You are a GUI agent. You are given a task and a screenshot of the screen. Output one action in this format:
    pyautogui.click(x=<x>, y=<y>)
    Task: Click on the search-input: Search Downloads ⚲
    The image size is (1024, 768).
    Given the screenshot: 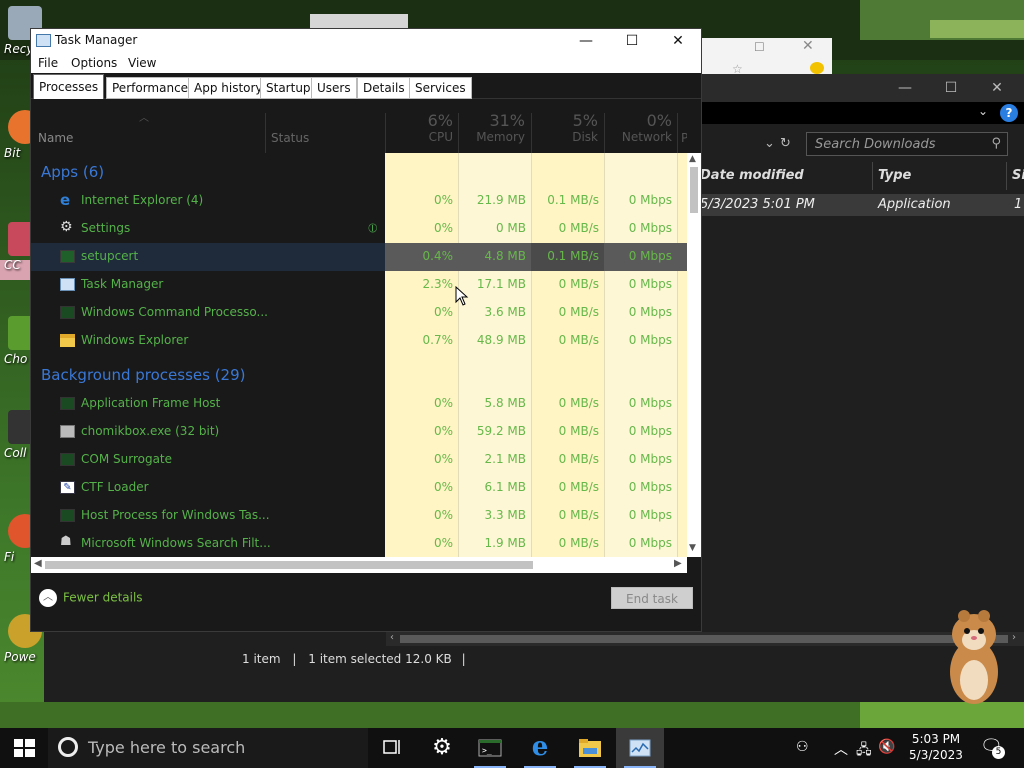 What is the action you would take?
    pyautogui.click(x=907, y=144)
    